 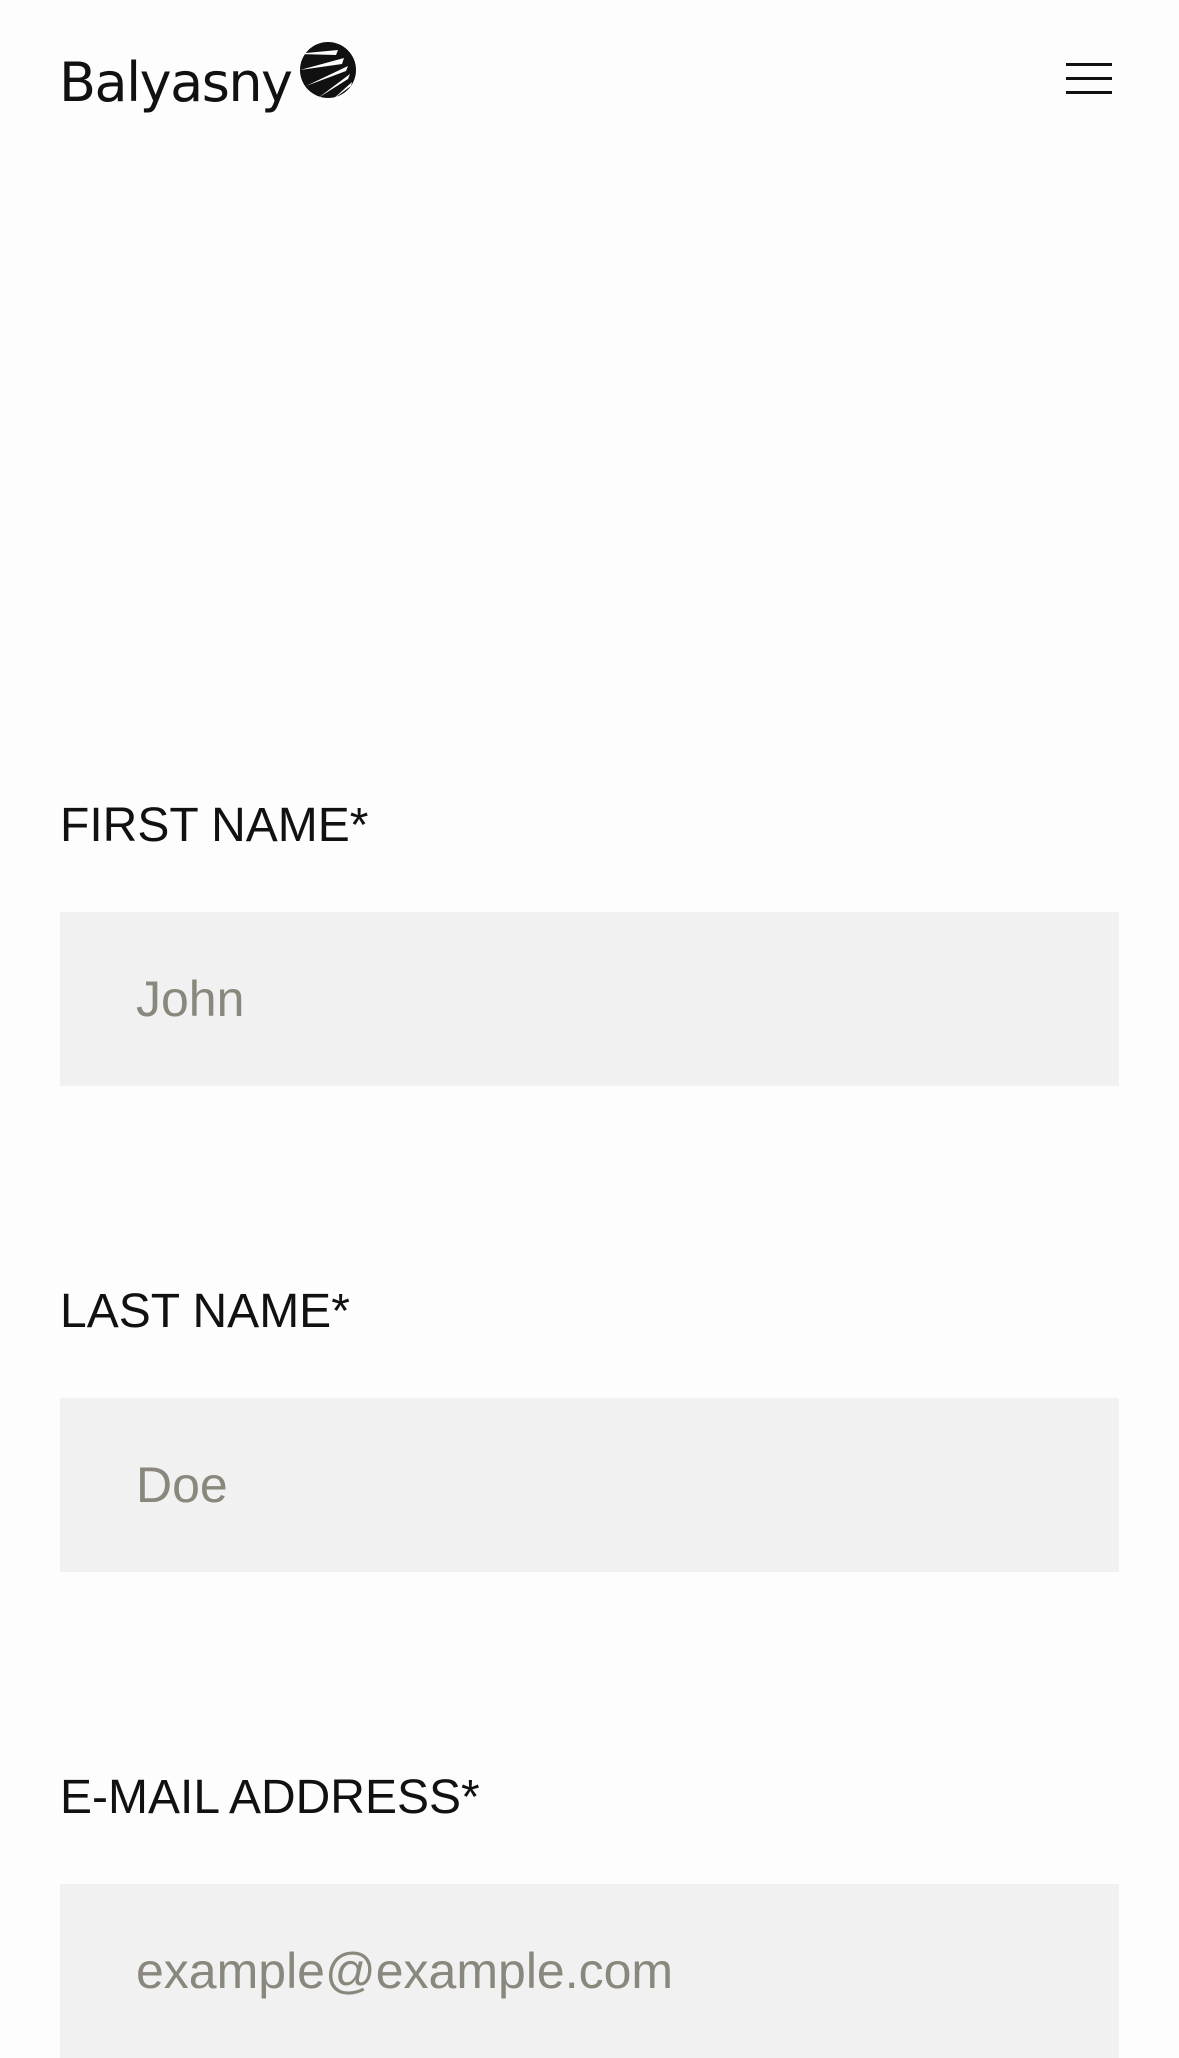 What do you see at coordinates (589, 1971) in the screenshot?
I see `email-input` at bounding box center [589, 1971].